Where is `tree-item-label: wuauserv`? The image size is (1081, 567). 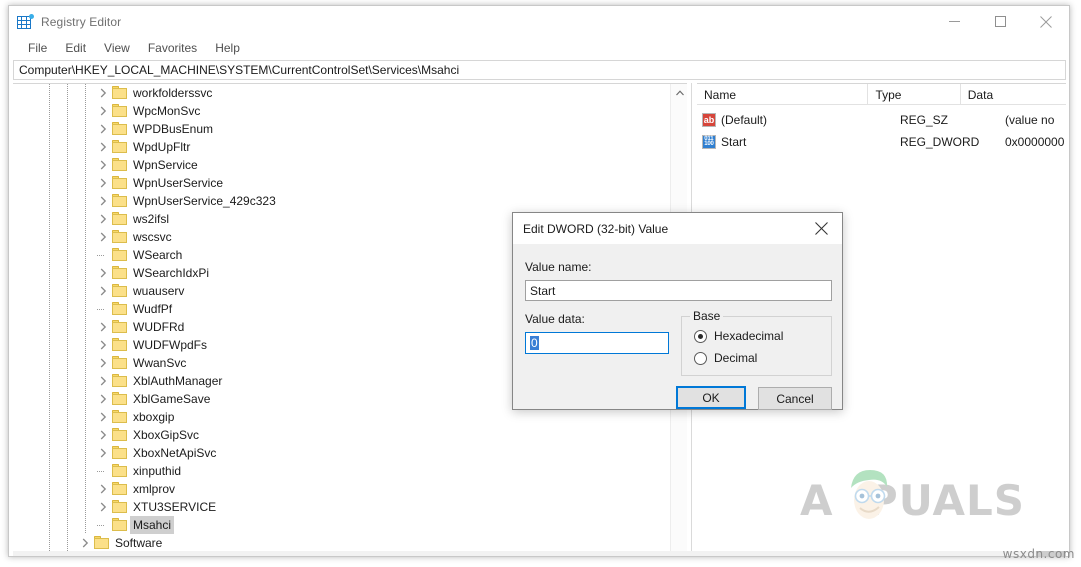
tree-item-label: wuauserv is located at coordinates (159, 291).